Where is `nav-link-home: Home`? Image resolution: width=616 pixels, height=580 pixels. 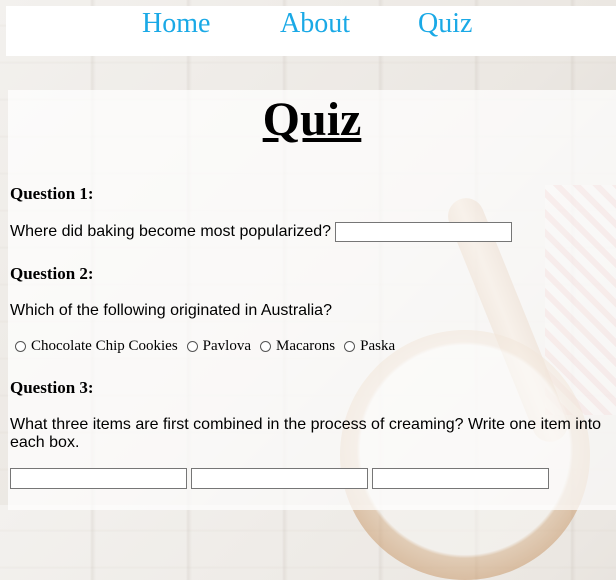 nav-link-home: Home is located at coordinates (176, 24).